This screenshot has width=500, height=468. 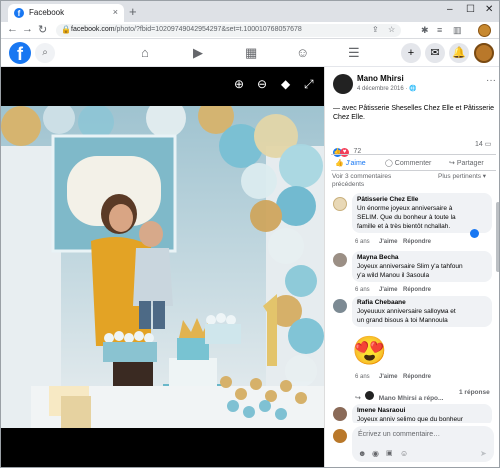 I want to click on facebook-header: f ⌕ ⌂ ▶ ▦ ☺ ☰ + ✉ 🔔, so click(x=250, y=53).